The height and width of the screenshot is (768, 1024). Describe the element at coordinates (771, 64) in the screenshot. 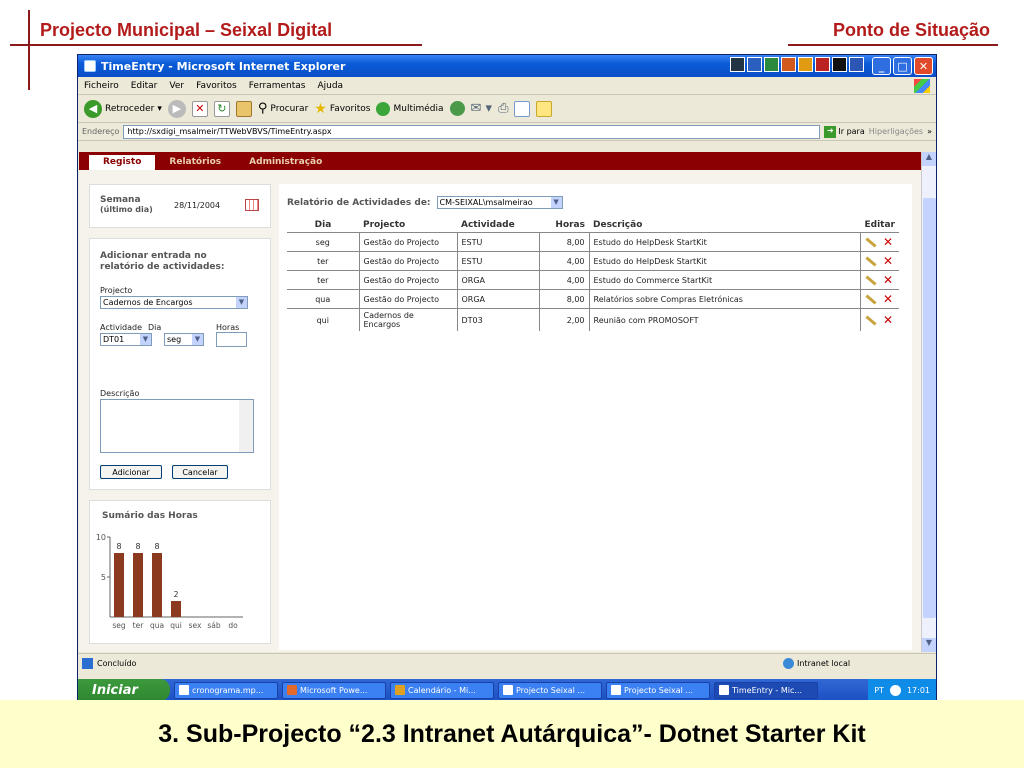

I see `excel-icon` at that location.